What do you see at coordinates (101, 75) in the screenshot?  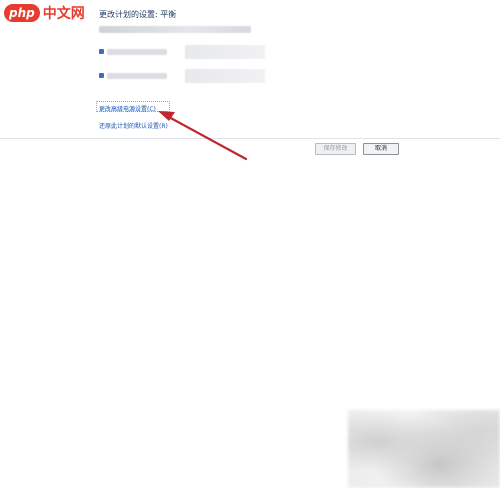 I see `moon-icon` at bounding box center [101, 75].